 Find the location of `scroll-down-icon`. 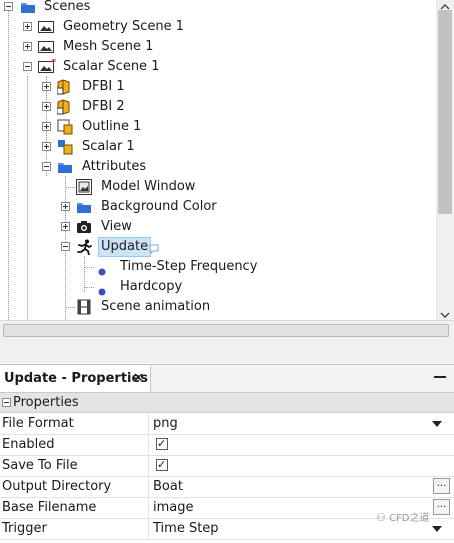

scroll-down-icon is located at coordinates (445, 313).